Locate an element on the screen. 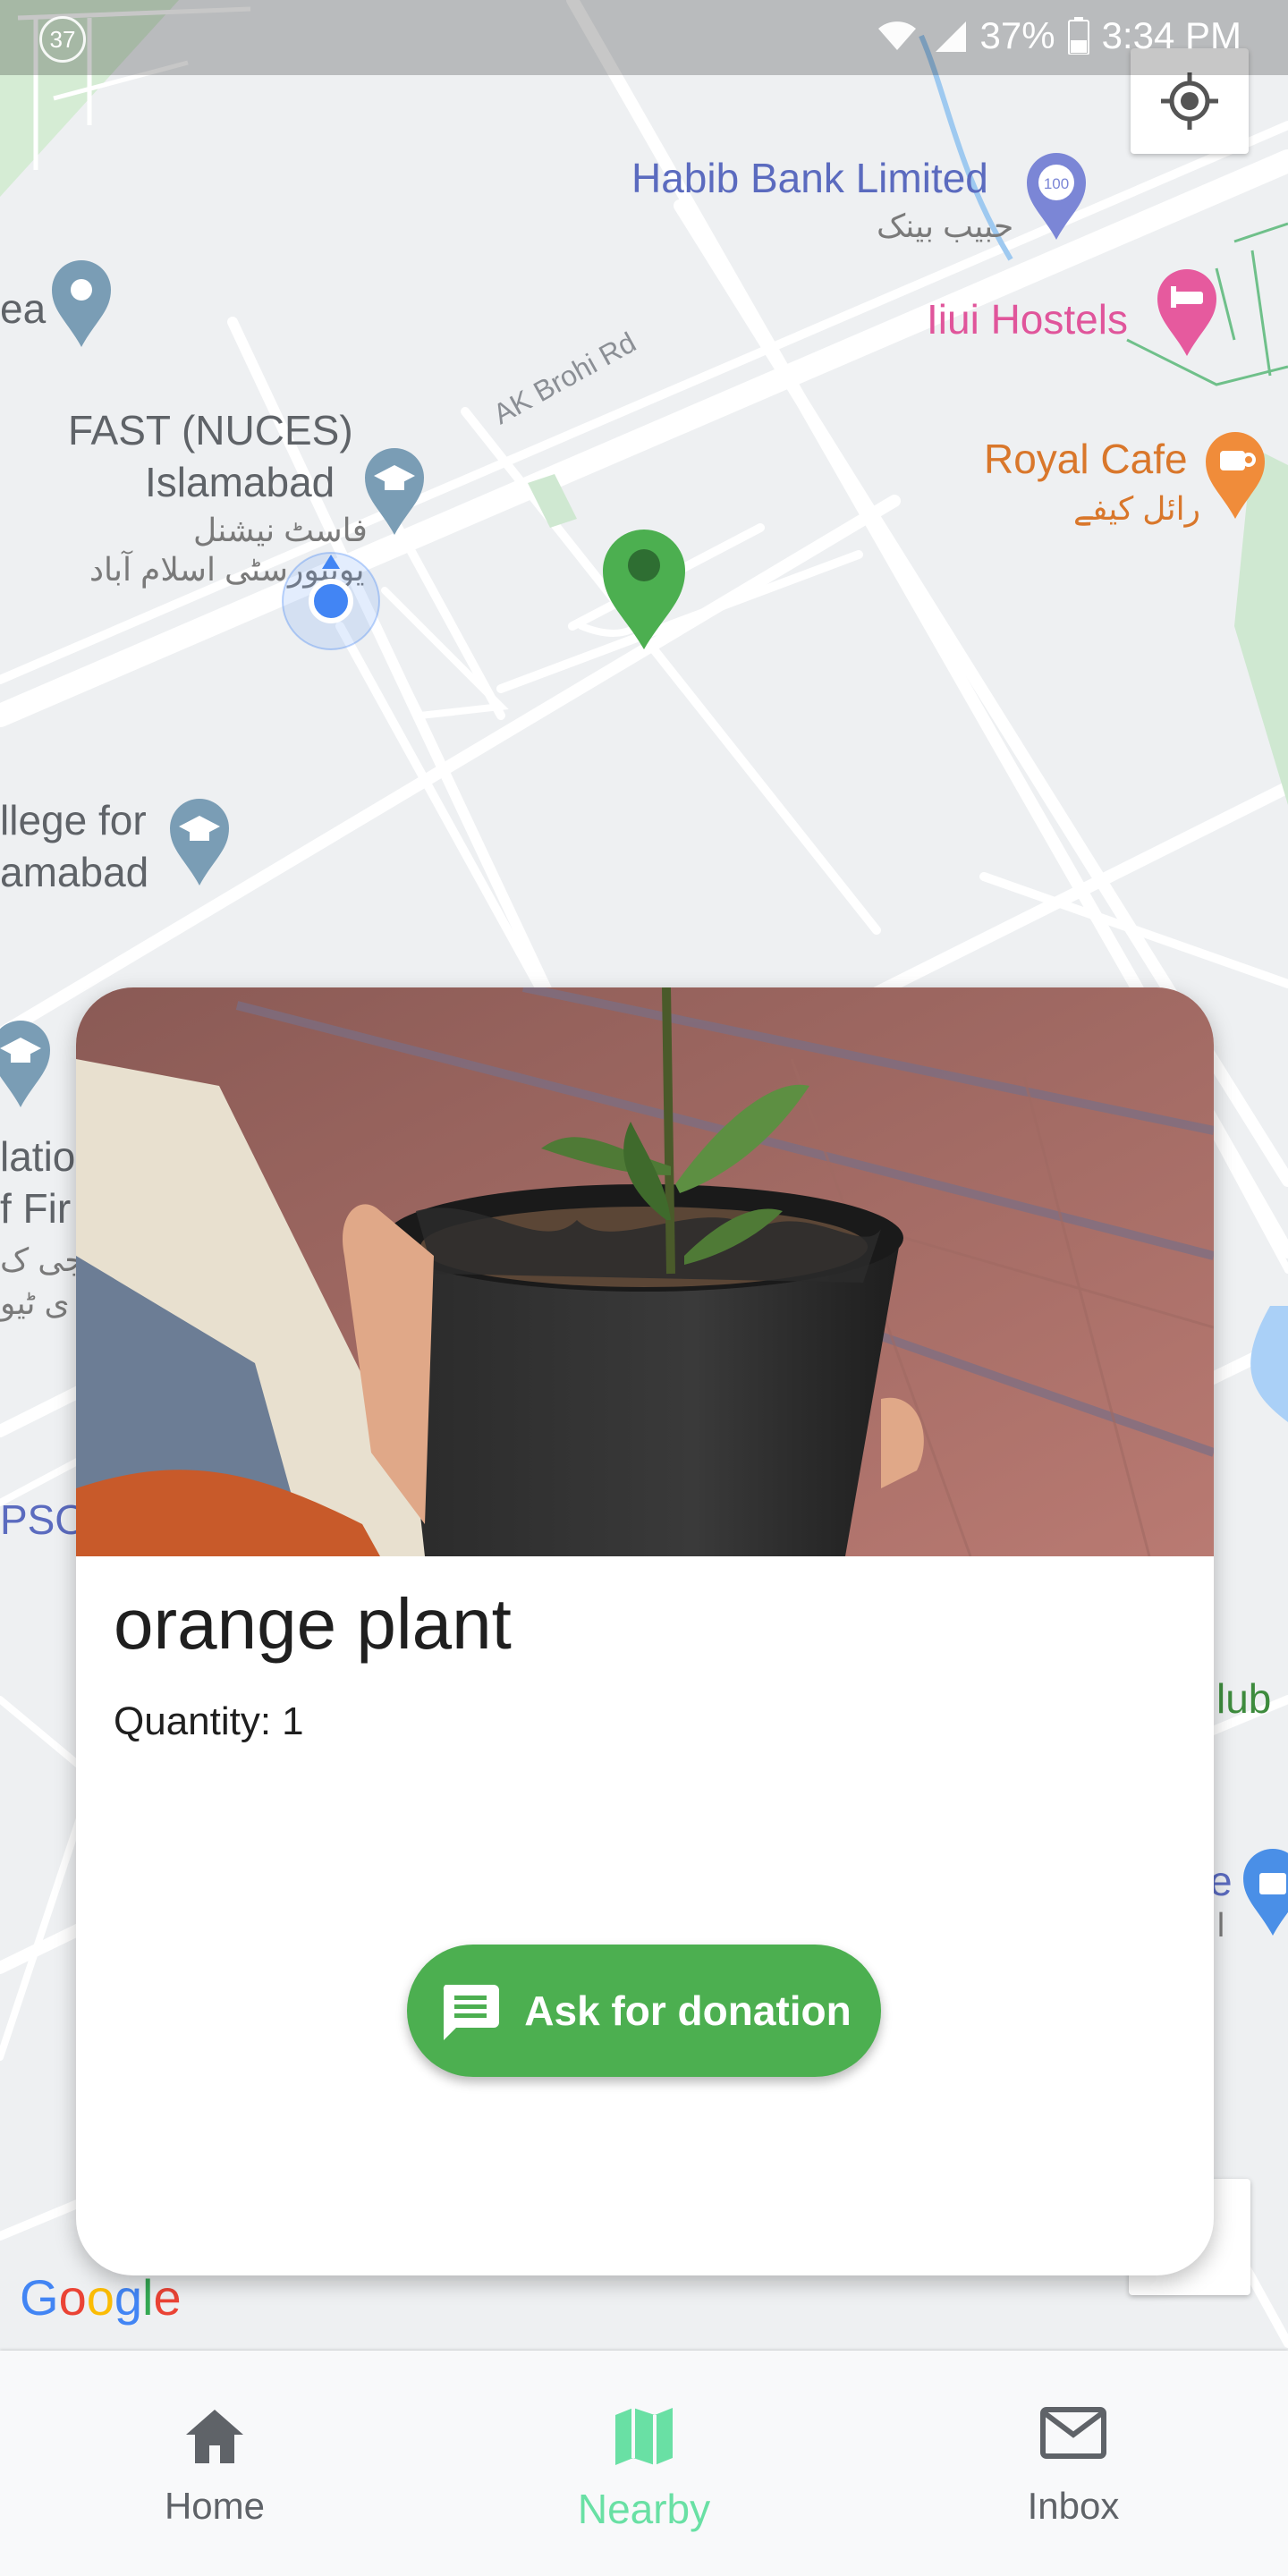 The image size is (1288, 2576). poi-college-label-line2: amabad is located at coordinates (74, 872).